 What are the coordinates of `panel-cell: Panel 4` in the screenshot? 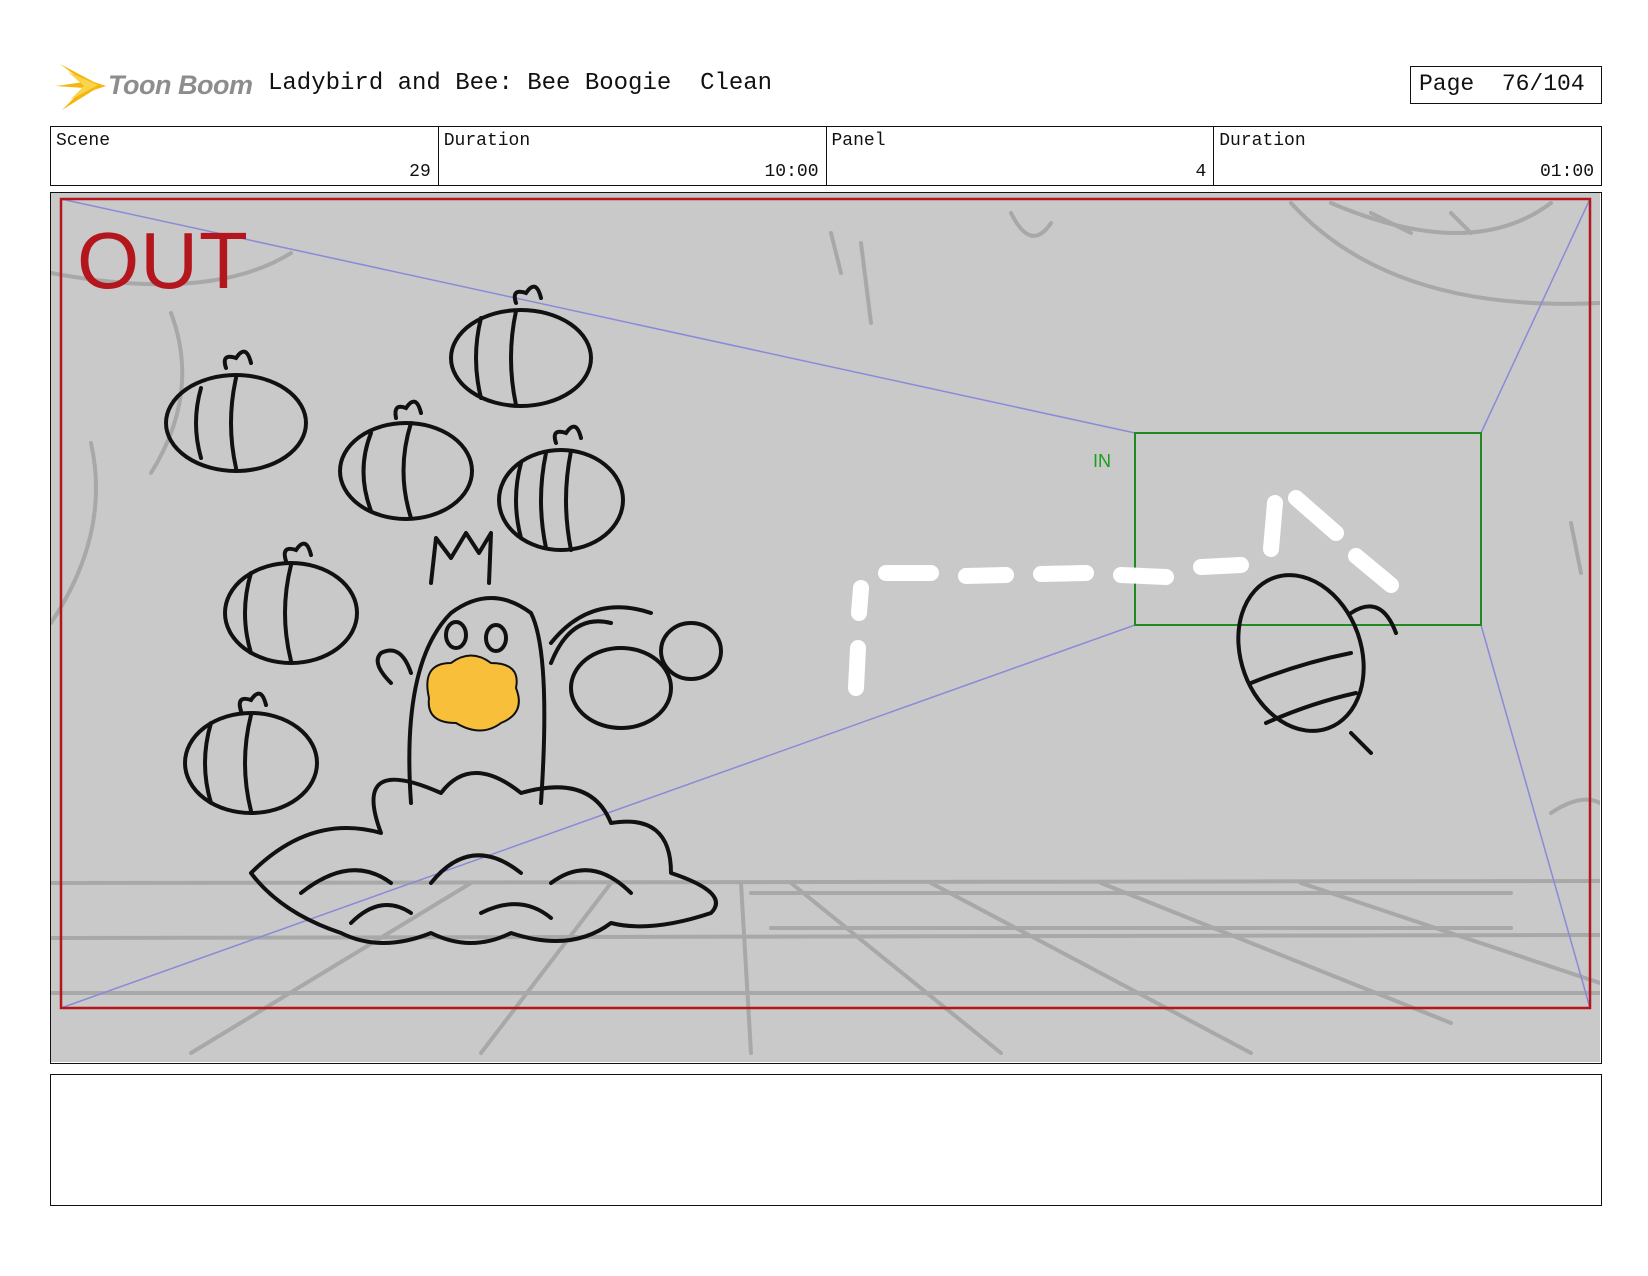 It's located at (1021, 156).